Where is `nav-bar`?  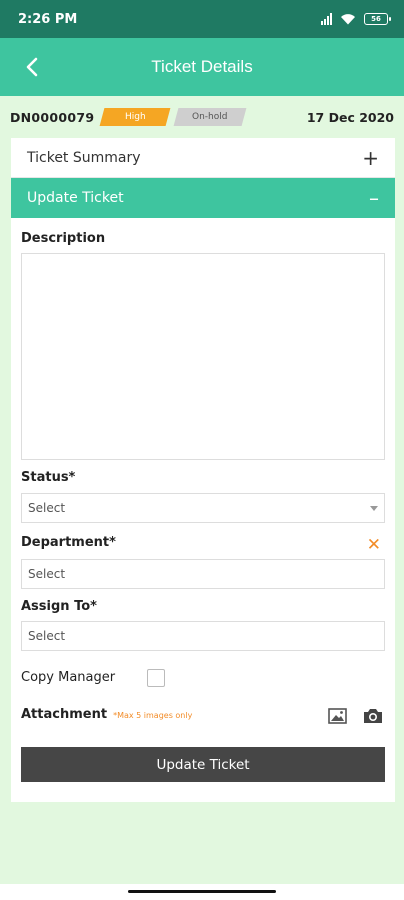 nav-bar is located at coordinates (202, 892).